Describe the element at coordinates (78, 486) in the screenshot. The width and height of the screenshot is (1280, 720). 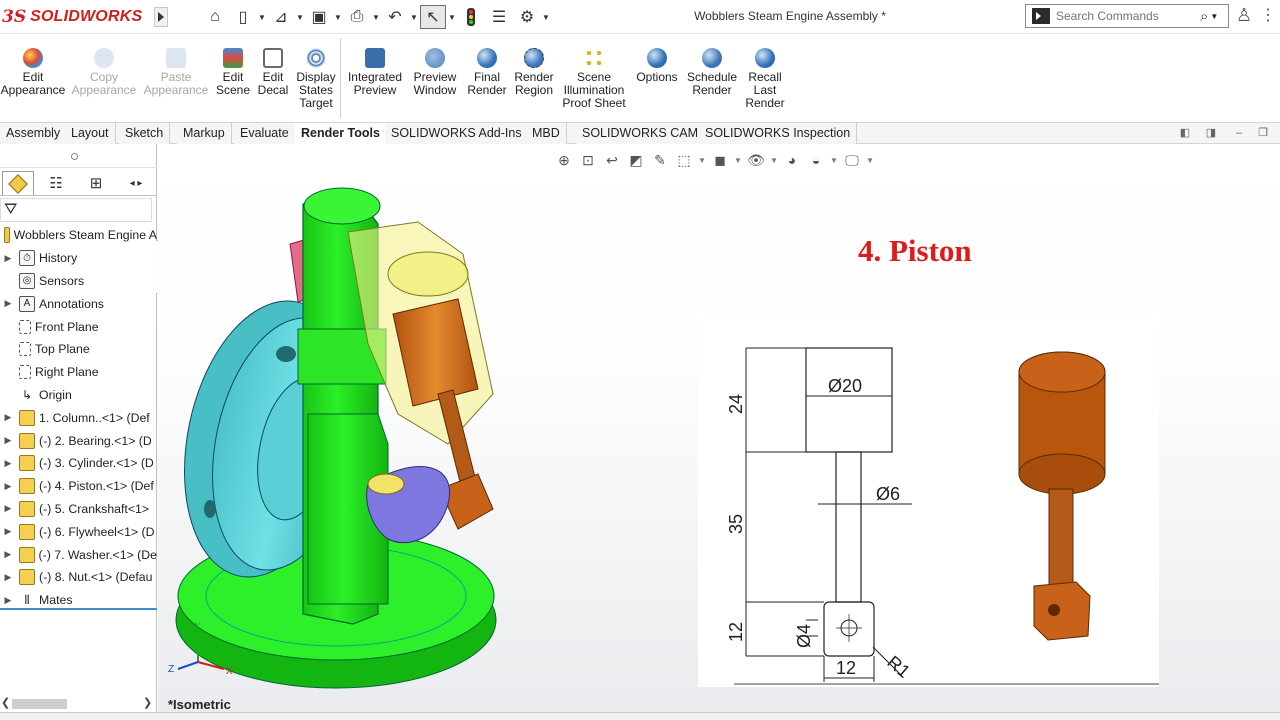
I see `tree-item-part: ▶ (-) 4. Piston.<1> (Def` at that location.